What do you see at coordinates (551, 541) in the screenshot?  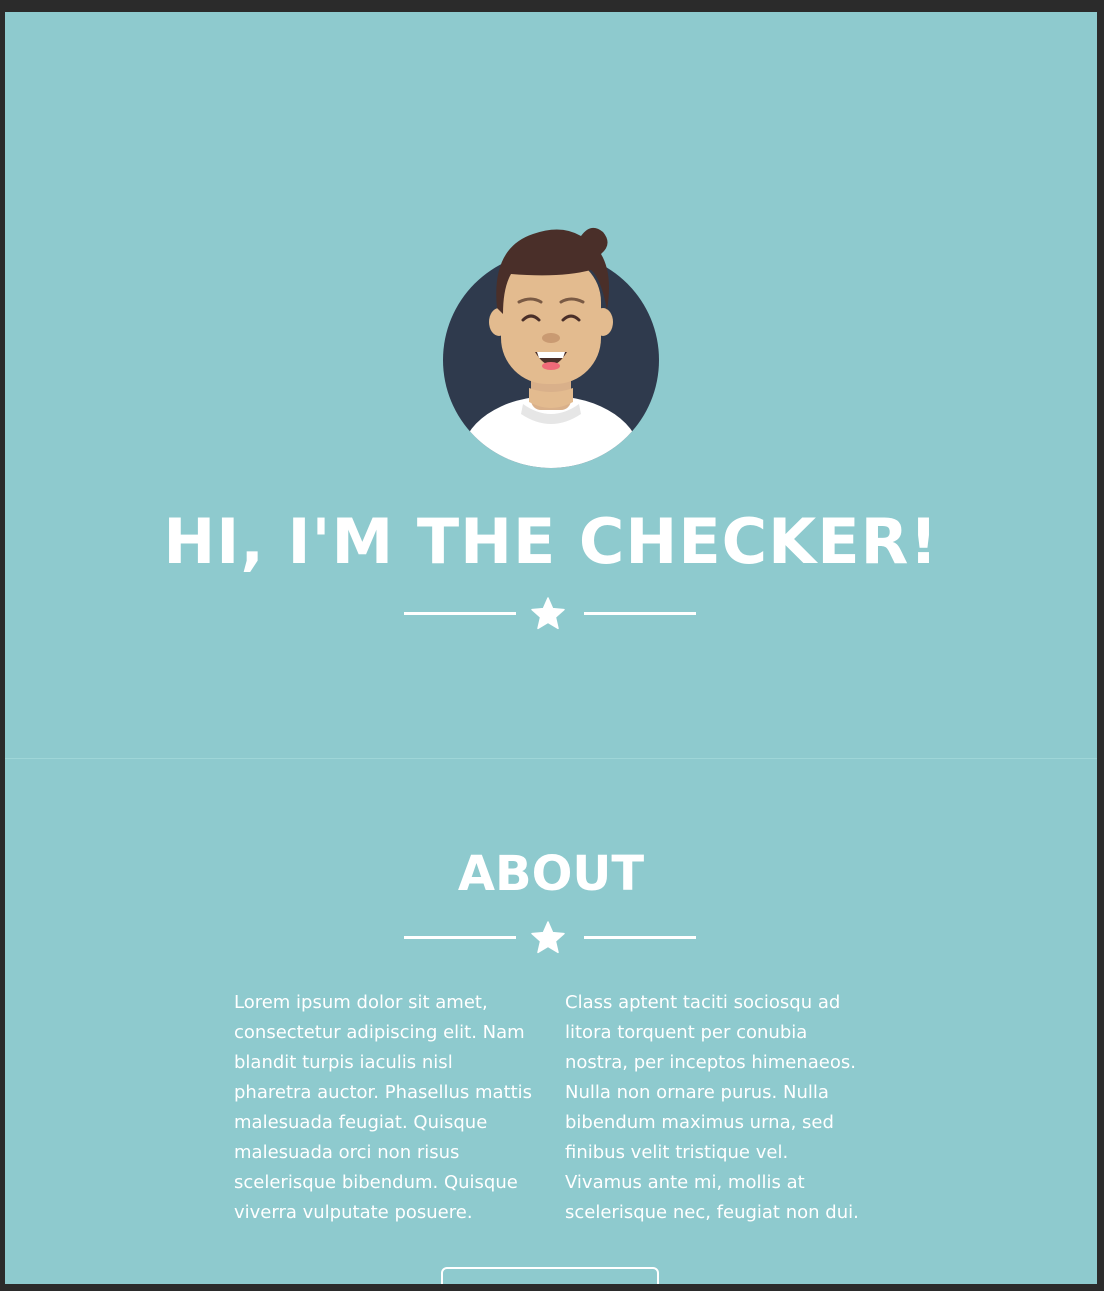 I see `hero-title: HI, I'M THE CHECKER!` at bounding box center [551, 541].